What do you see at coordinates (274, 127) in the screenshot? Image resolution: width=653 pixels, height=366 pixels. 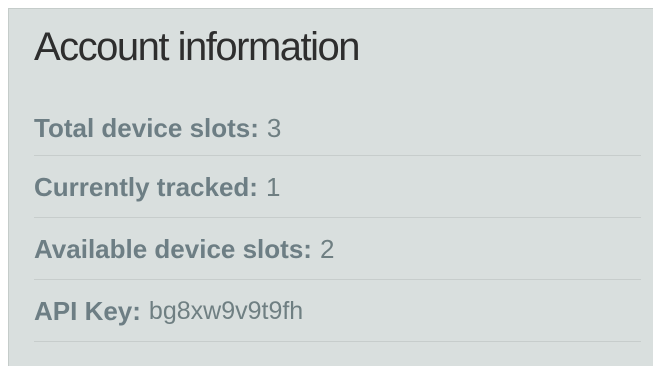 I see `total-device-slots-value: 3` at bounding box center [274, 127].